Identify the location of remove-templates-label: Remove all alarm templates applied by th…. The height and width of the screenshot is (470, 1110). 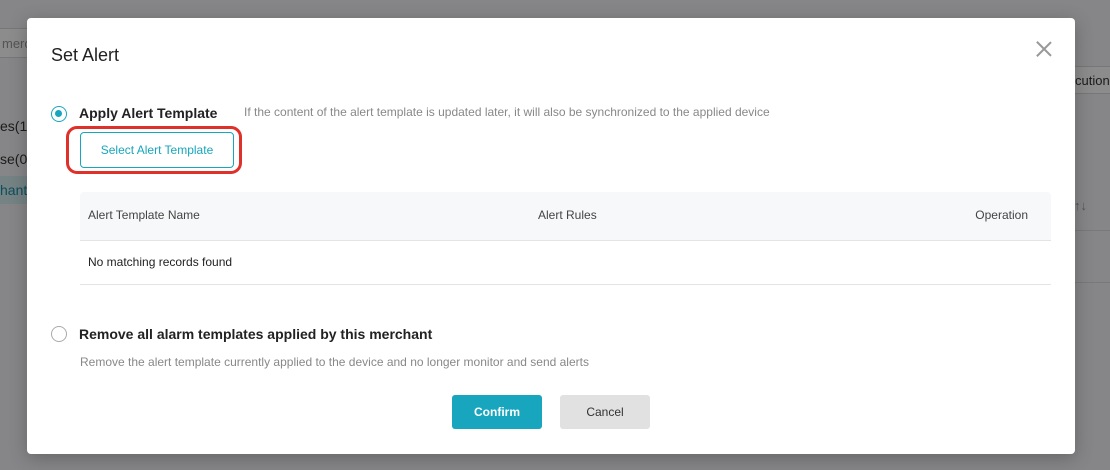
(255, 334).